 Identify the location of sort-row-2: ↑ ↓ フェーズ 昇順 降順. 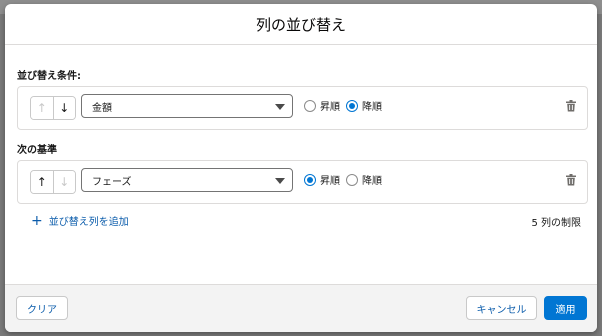
(302, 182).